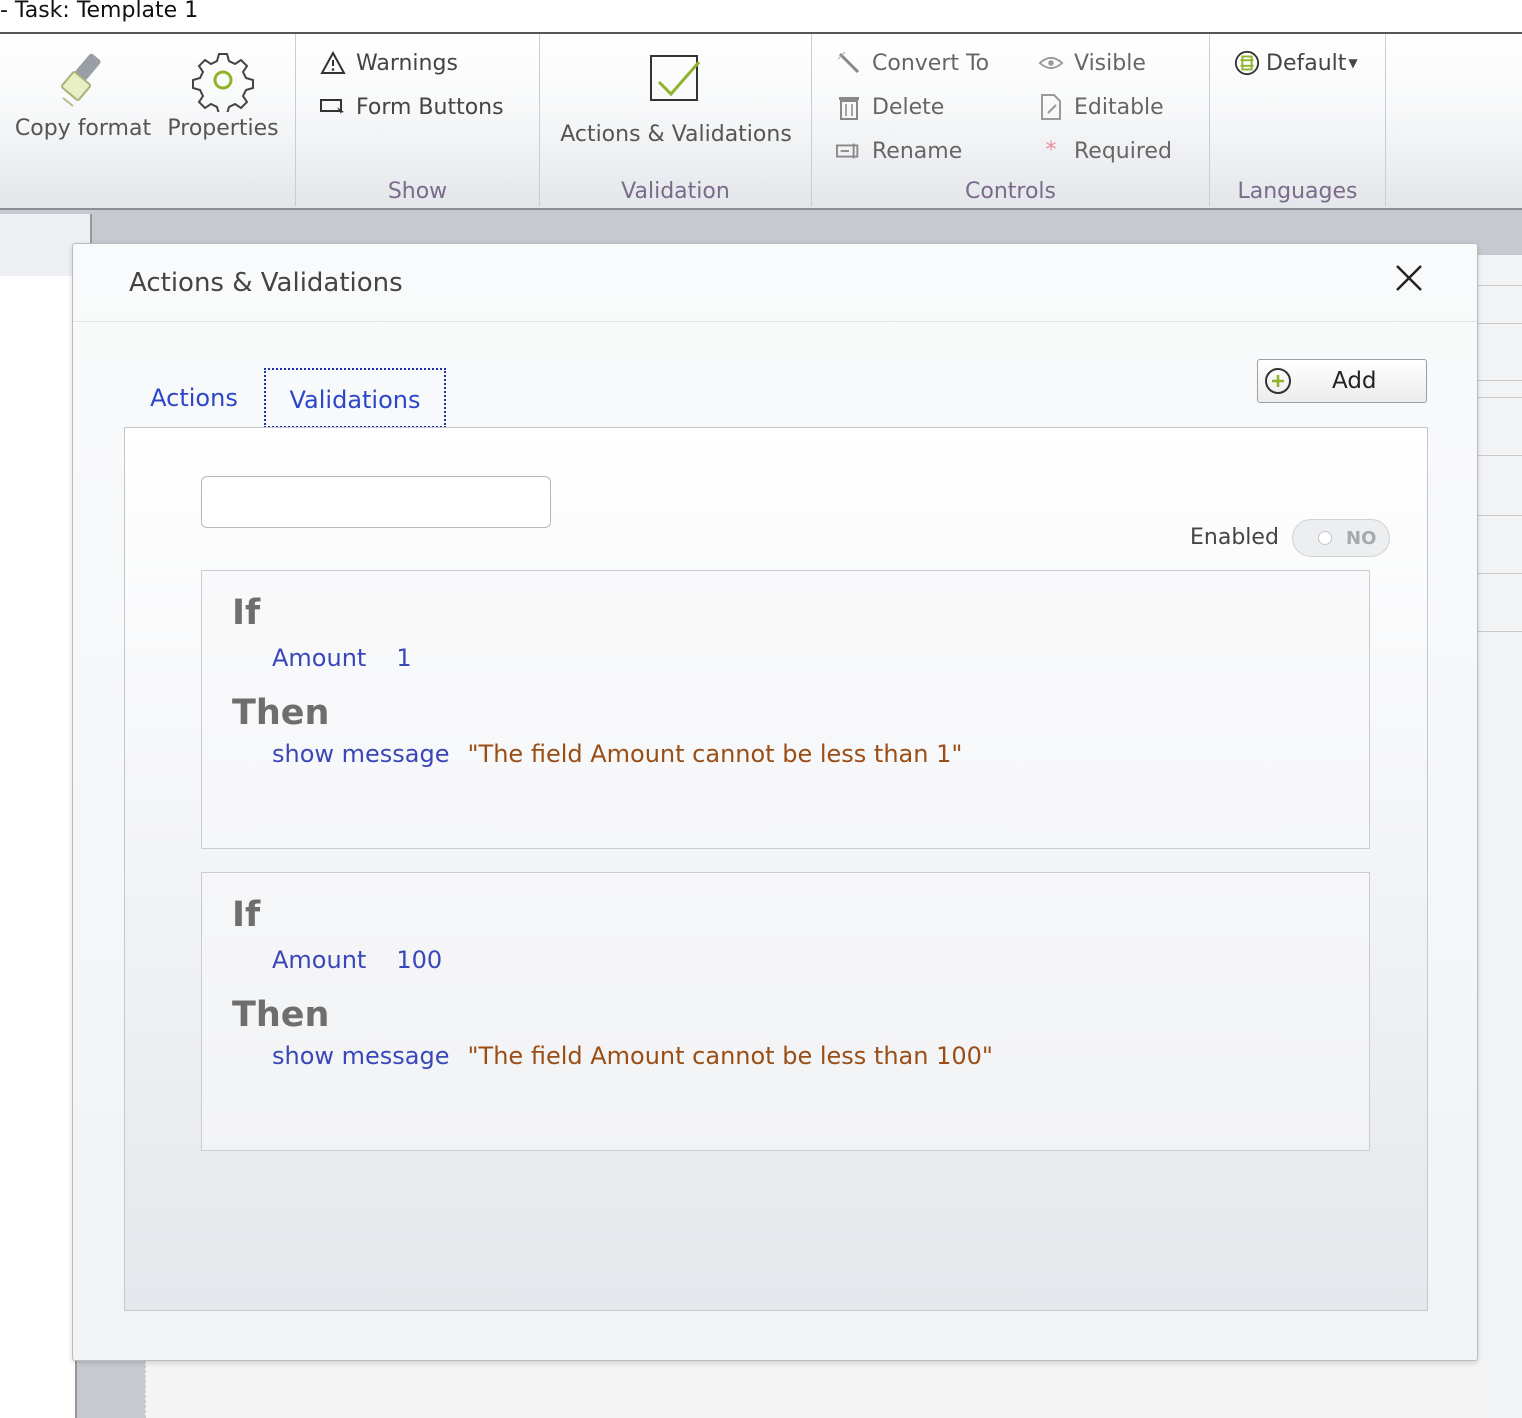 The width and height of the screenshot is (1522, 1418). I want to click on delete-label: Delete, so click(908, 107).